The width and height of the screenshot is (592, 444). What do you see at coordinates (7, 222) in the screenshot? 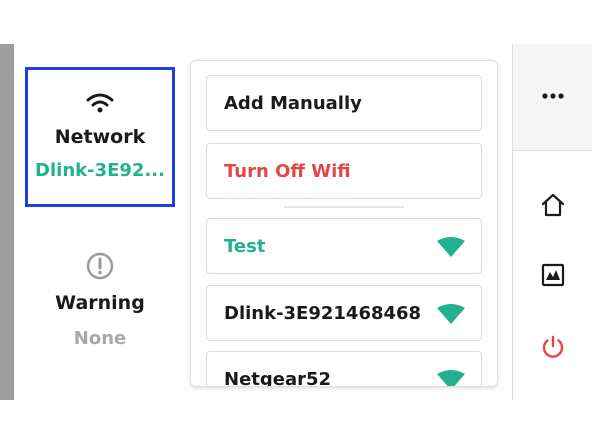
I see `left-edge-bar` at bounding box center [7, 222].